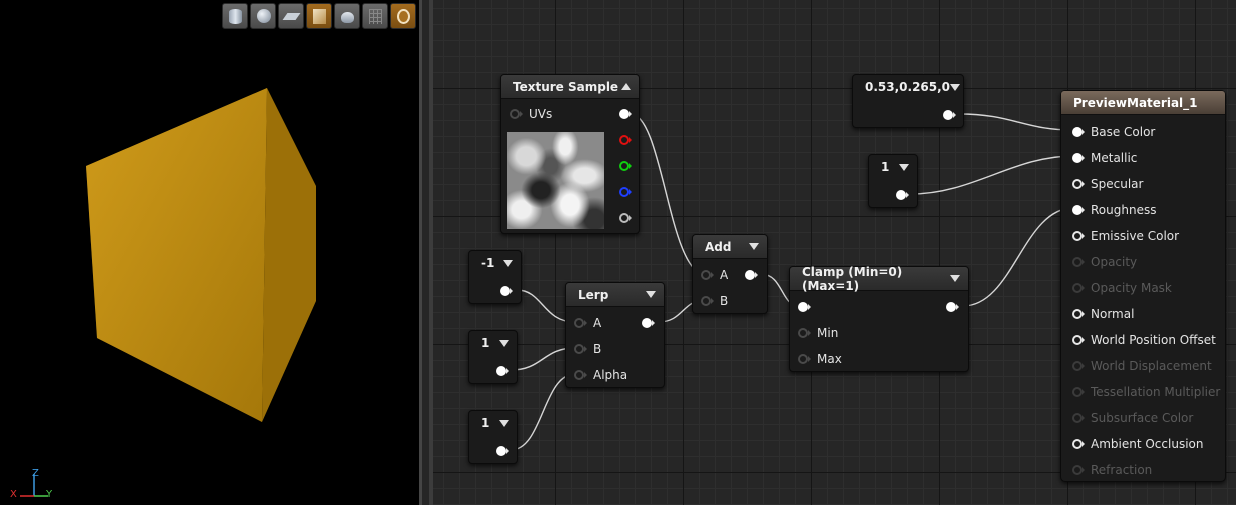 The image size is (1236, 505). I want to click on uvs-input-pin, so click(516, 114).